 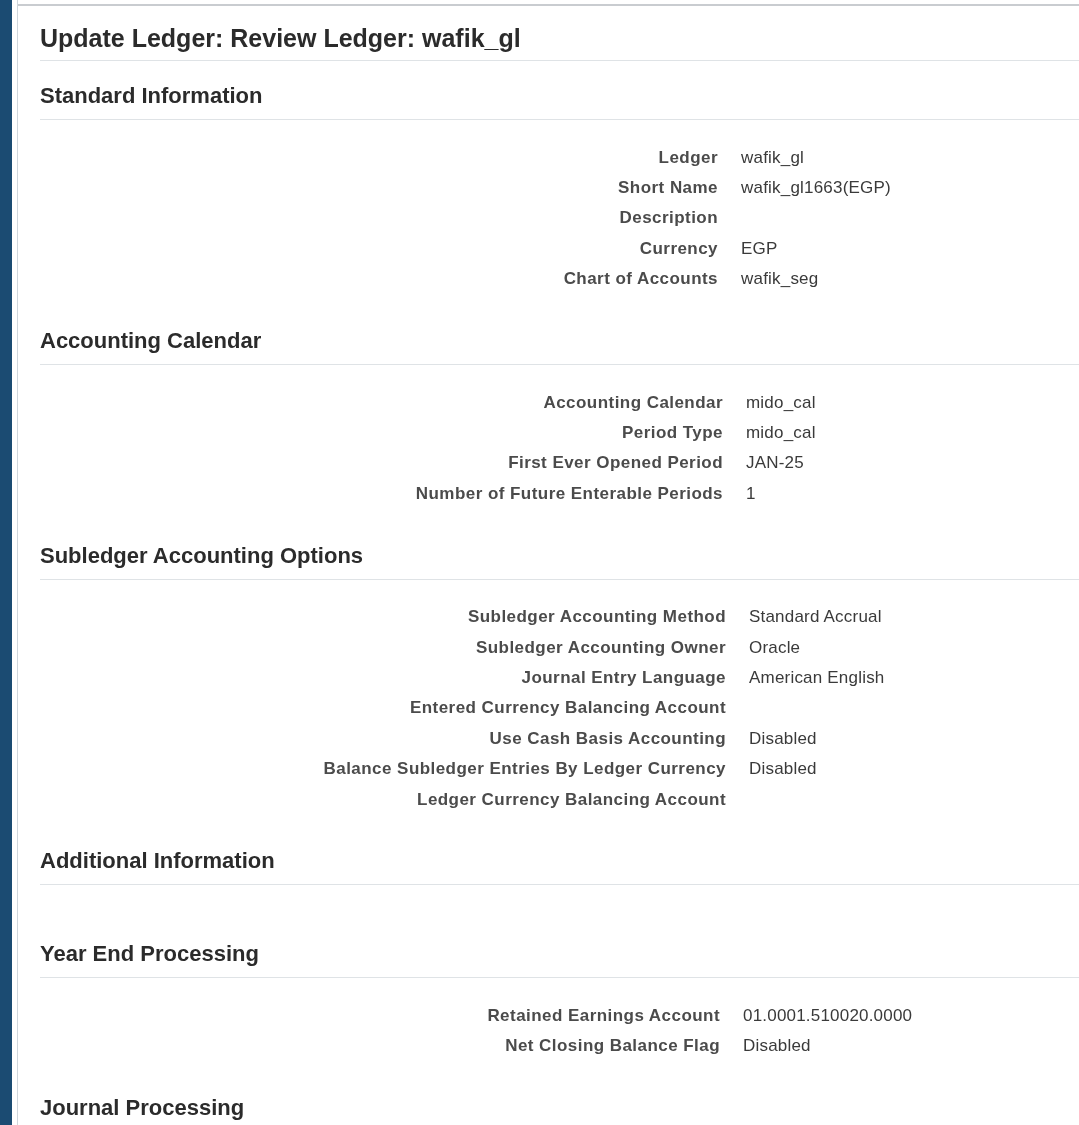 I want to click on field-value: wafik_gl1663(EGP), so click(x=816, y=188).